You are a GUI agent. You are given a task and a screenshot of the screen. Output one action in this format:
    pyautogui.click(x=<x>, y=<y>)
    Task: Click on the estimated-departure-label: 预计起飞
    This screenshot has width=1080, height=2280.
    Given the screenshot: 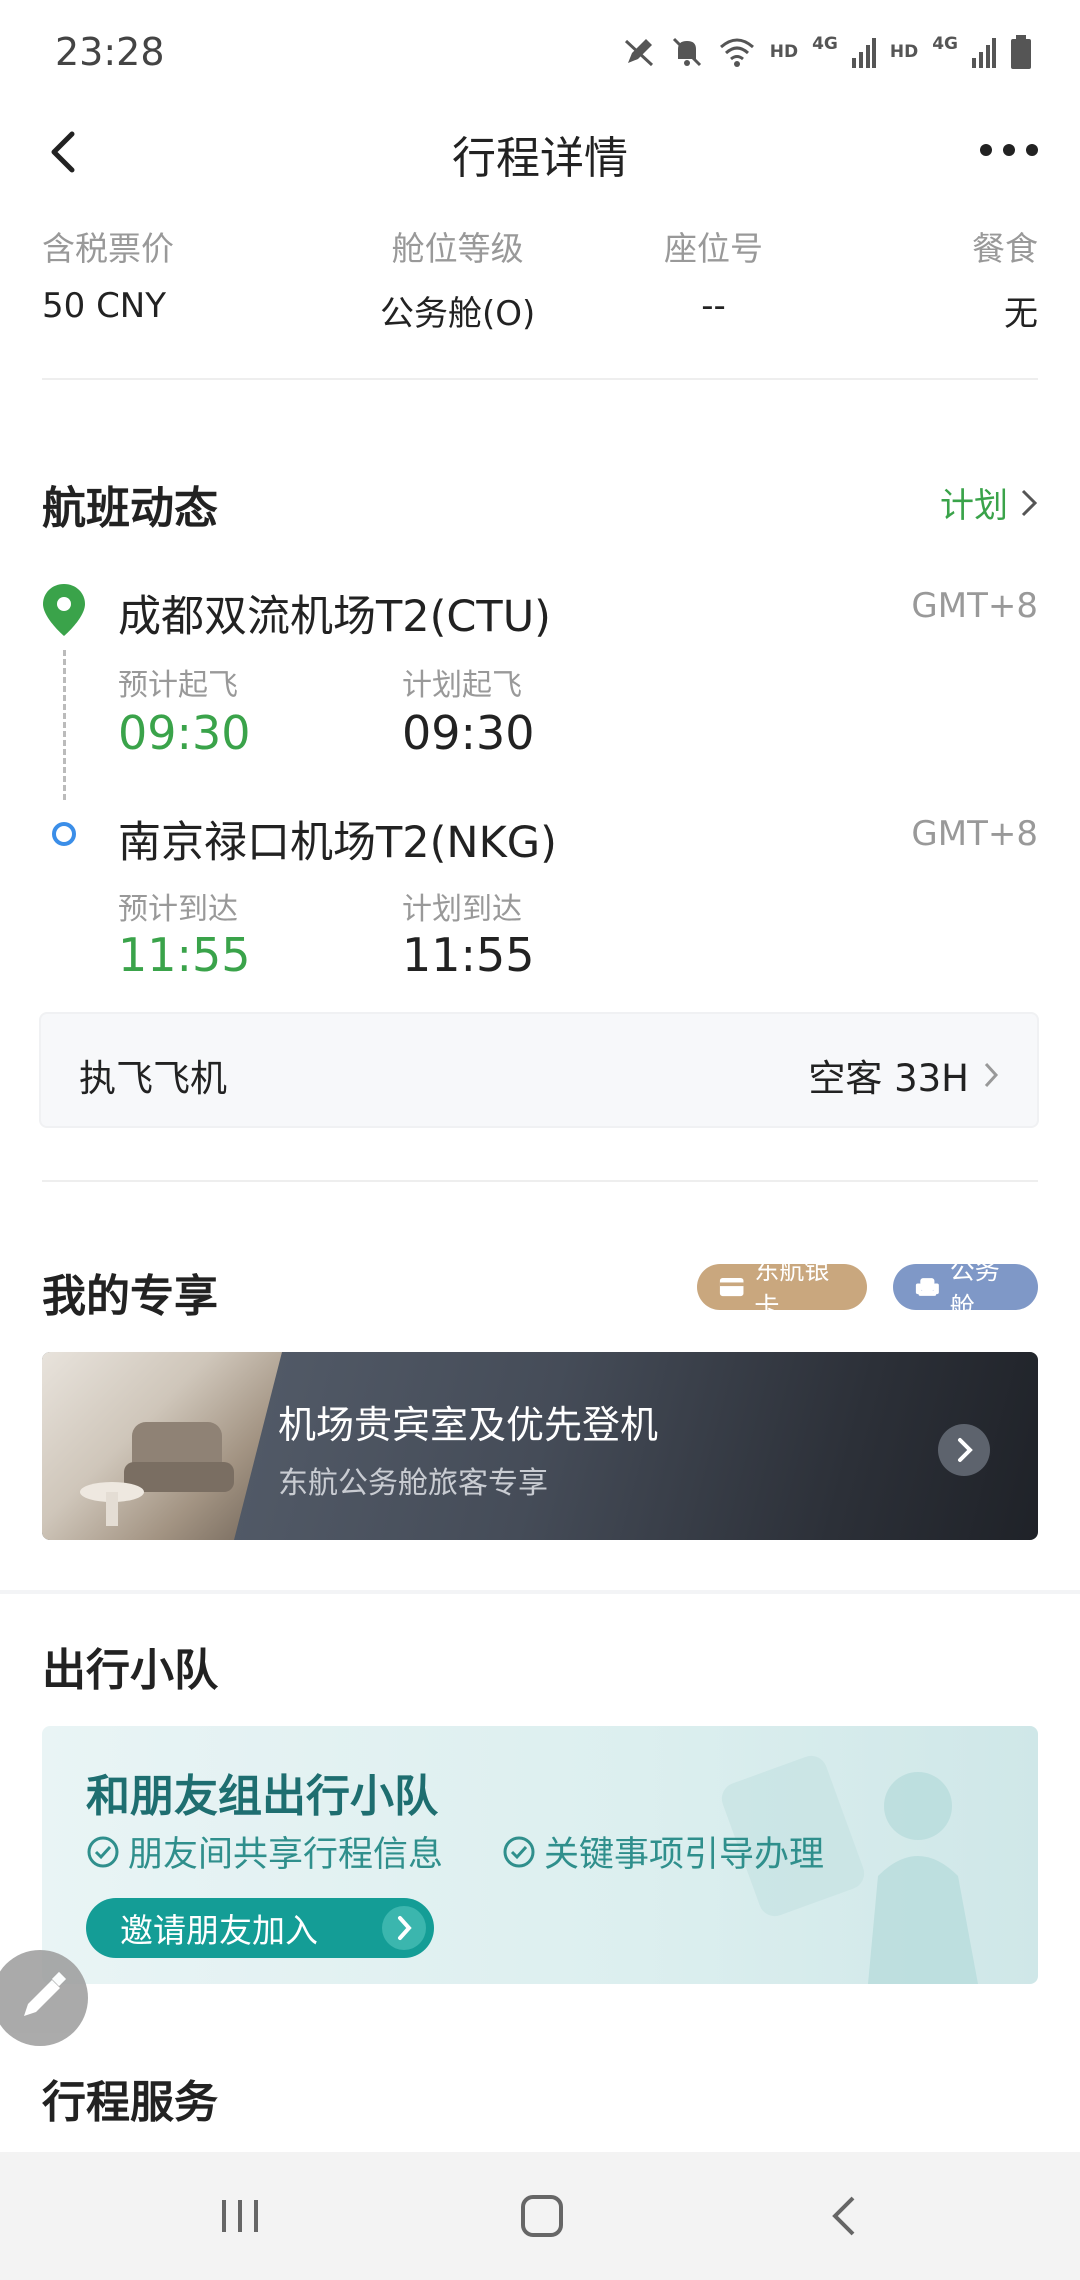 What is the action you would take?
    pyautogui.click(x=178, y=685)
    